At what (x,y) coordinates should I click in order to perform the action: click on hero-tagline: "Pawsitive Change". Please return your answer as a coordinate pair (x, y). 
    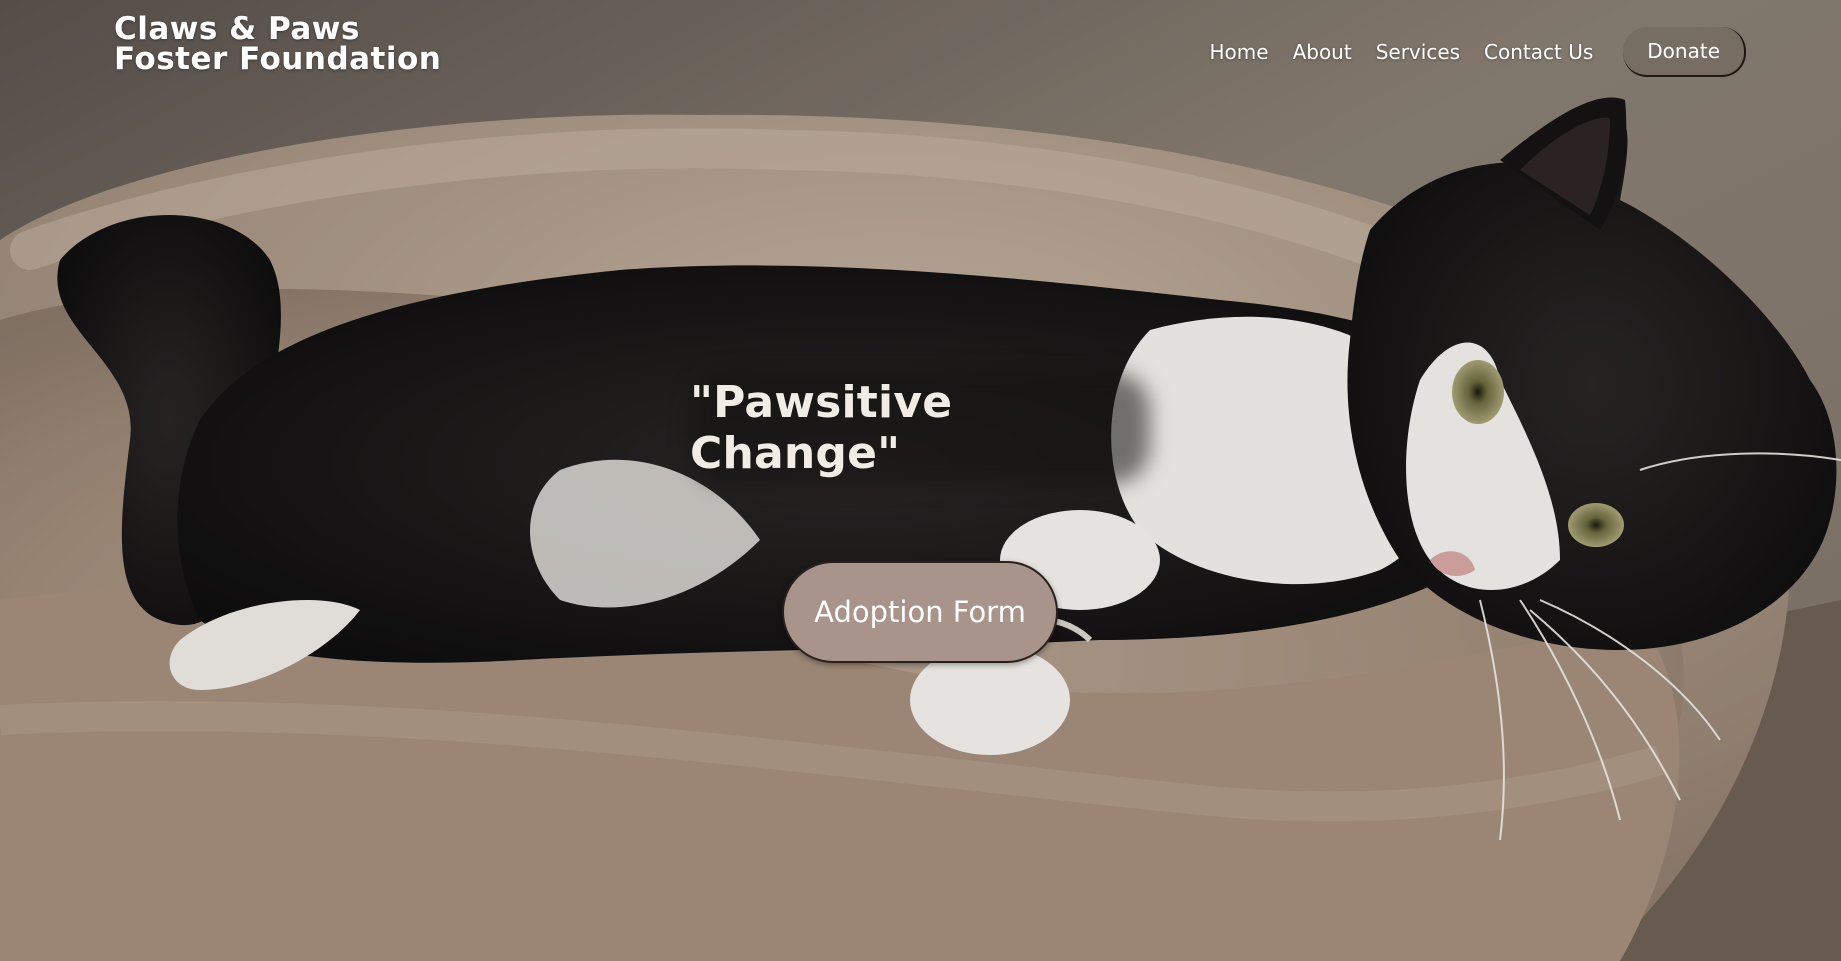
    Looking at the image, I should click on (821, 428).